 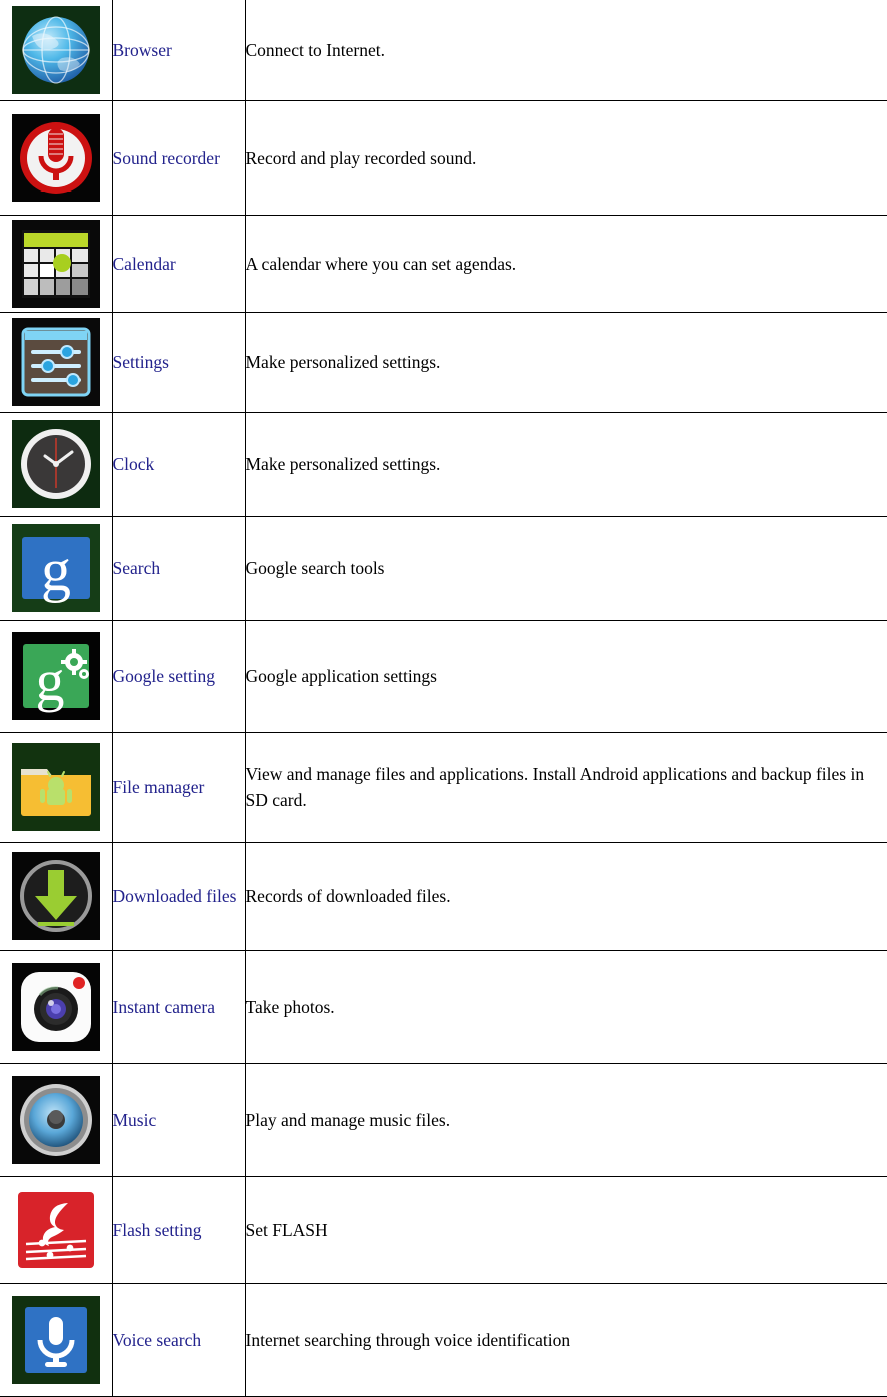 I want to click on file-manager-folder-icon, so click(x=55, y=787).